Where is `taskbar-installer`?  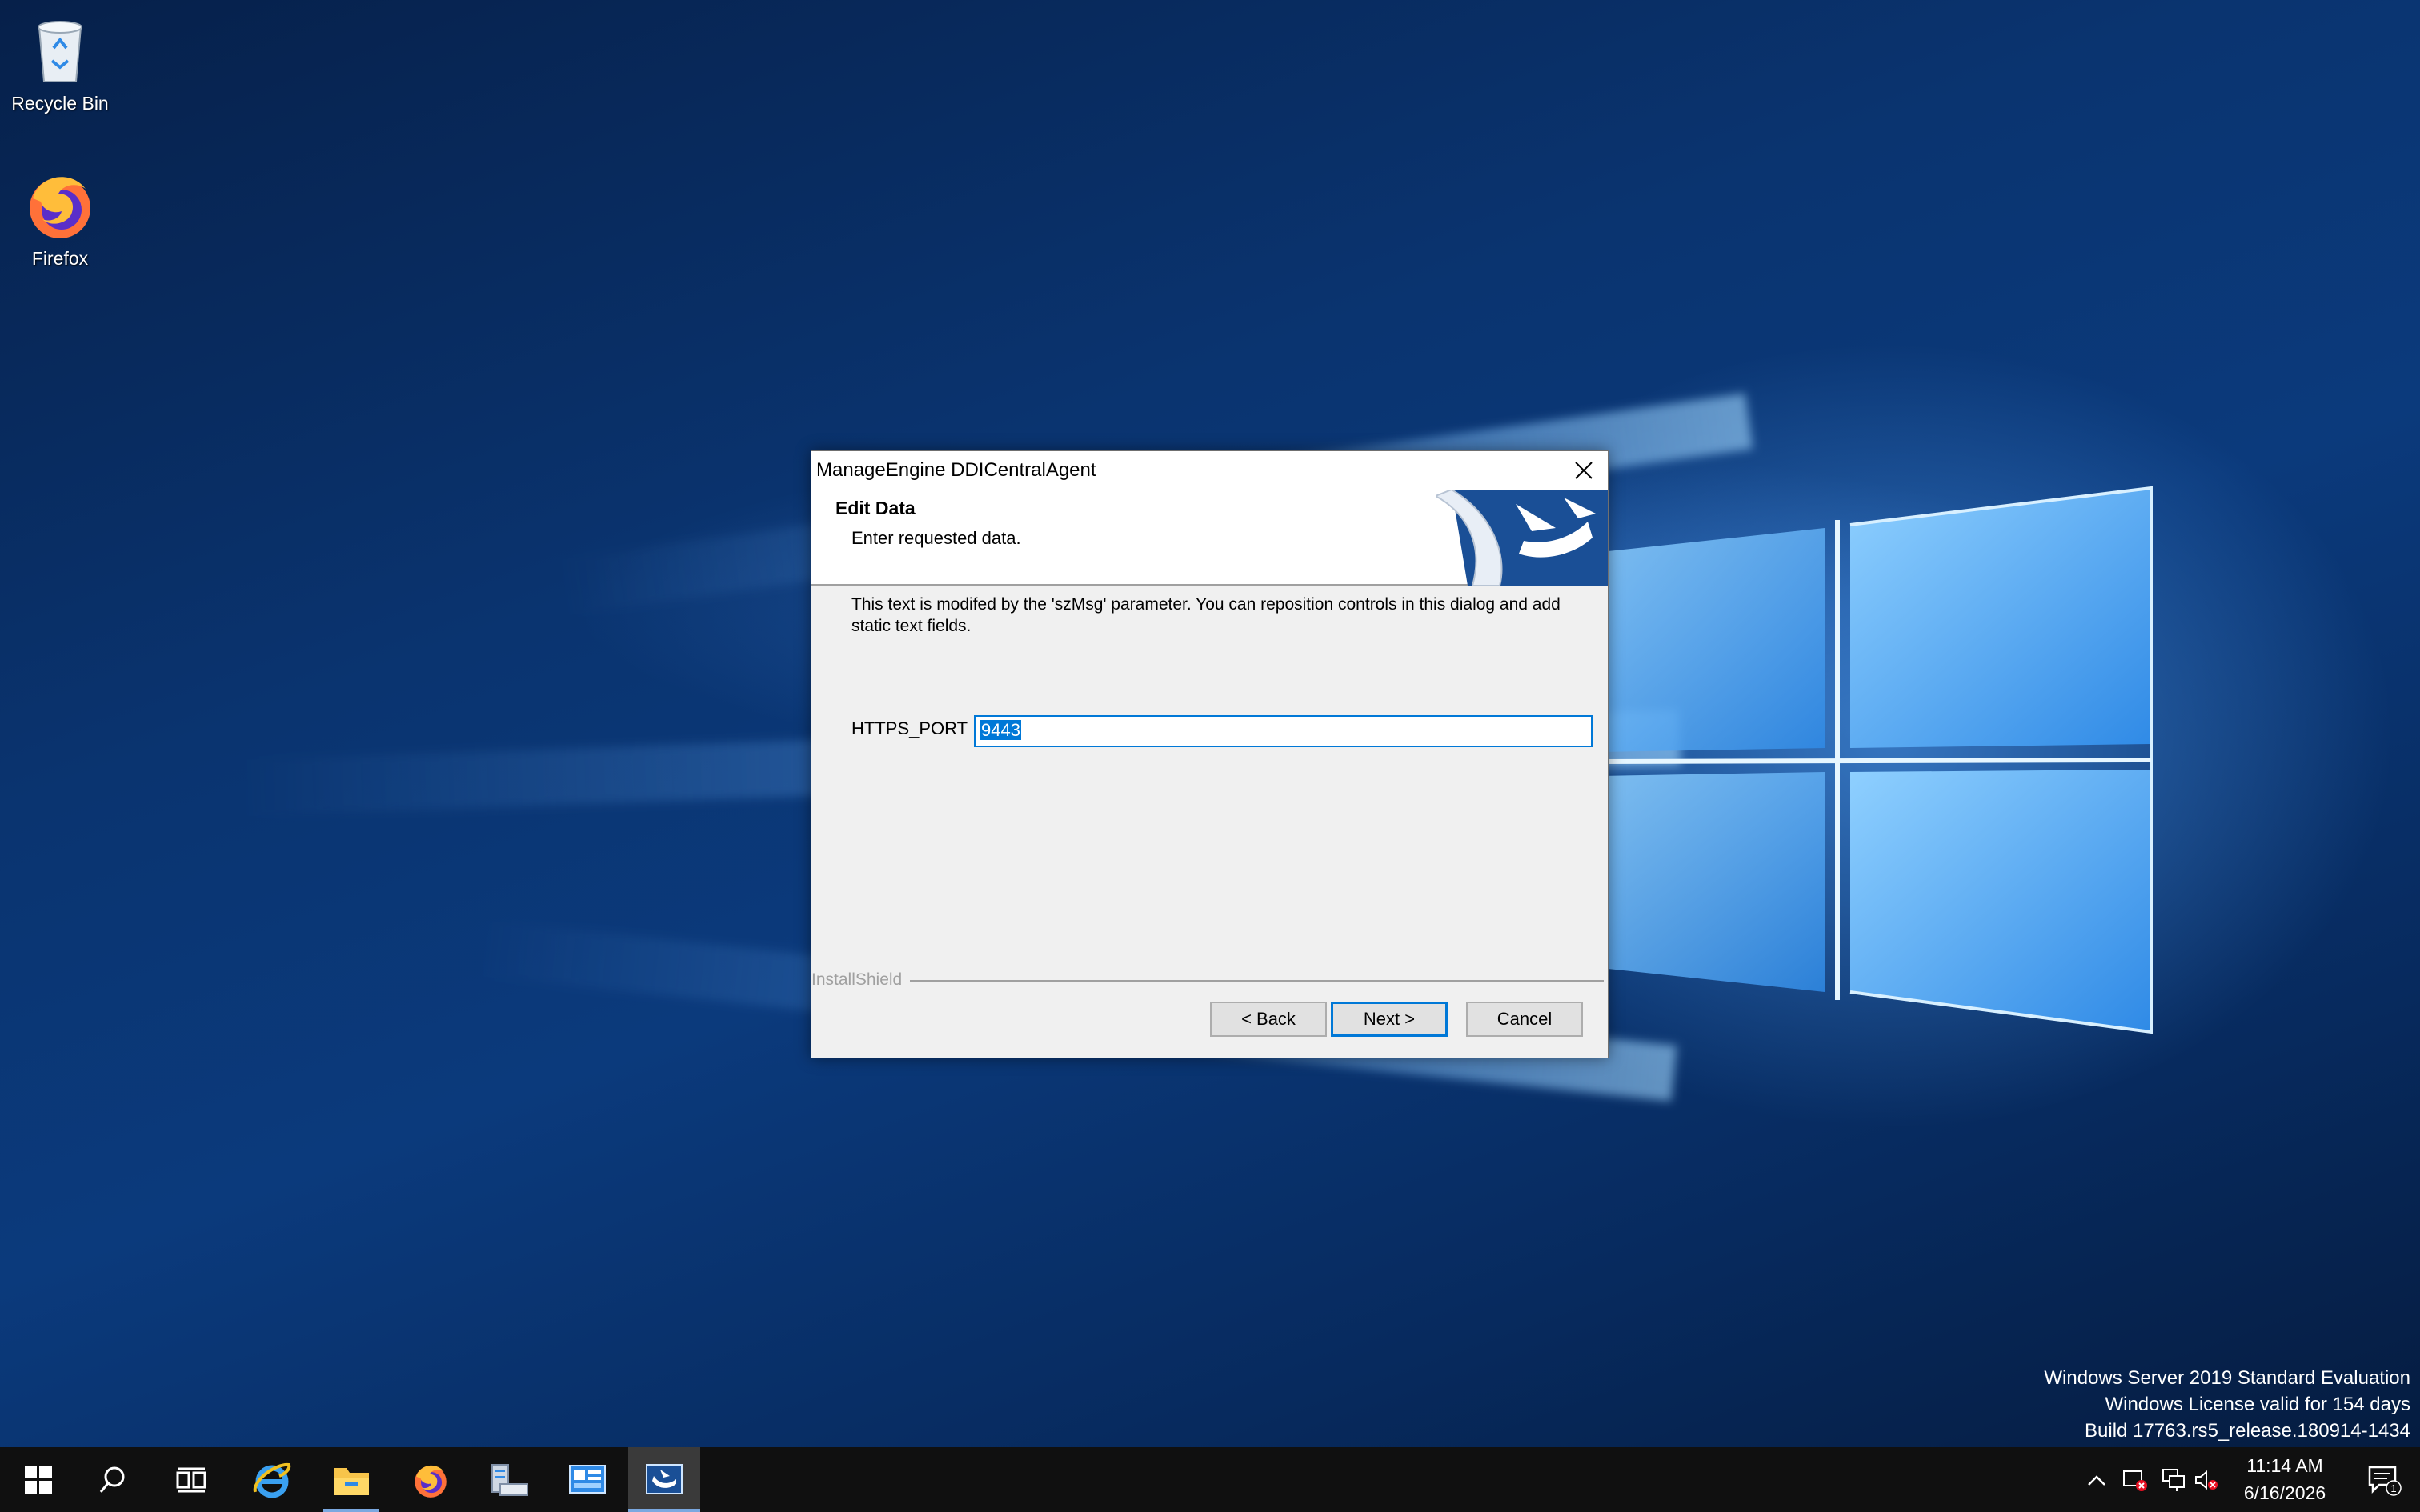 taskbar-installer is located at coordinates (664, 1479).